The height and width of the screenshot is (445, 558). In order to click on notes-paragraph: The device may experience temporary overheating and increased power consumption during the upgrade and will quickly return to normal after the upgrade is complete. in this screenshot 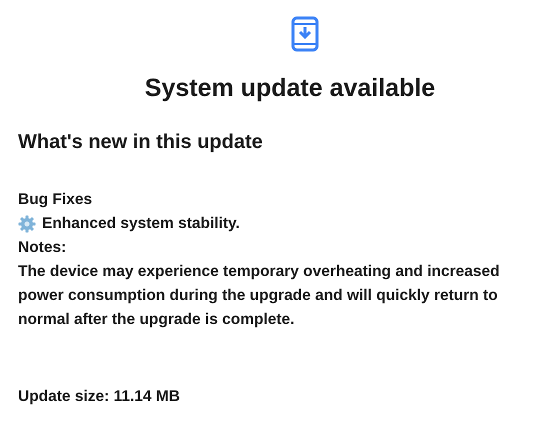, I will do `click(259, 296)`.